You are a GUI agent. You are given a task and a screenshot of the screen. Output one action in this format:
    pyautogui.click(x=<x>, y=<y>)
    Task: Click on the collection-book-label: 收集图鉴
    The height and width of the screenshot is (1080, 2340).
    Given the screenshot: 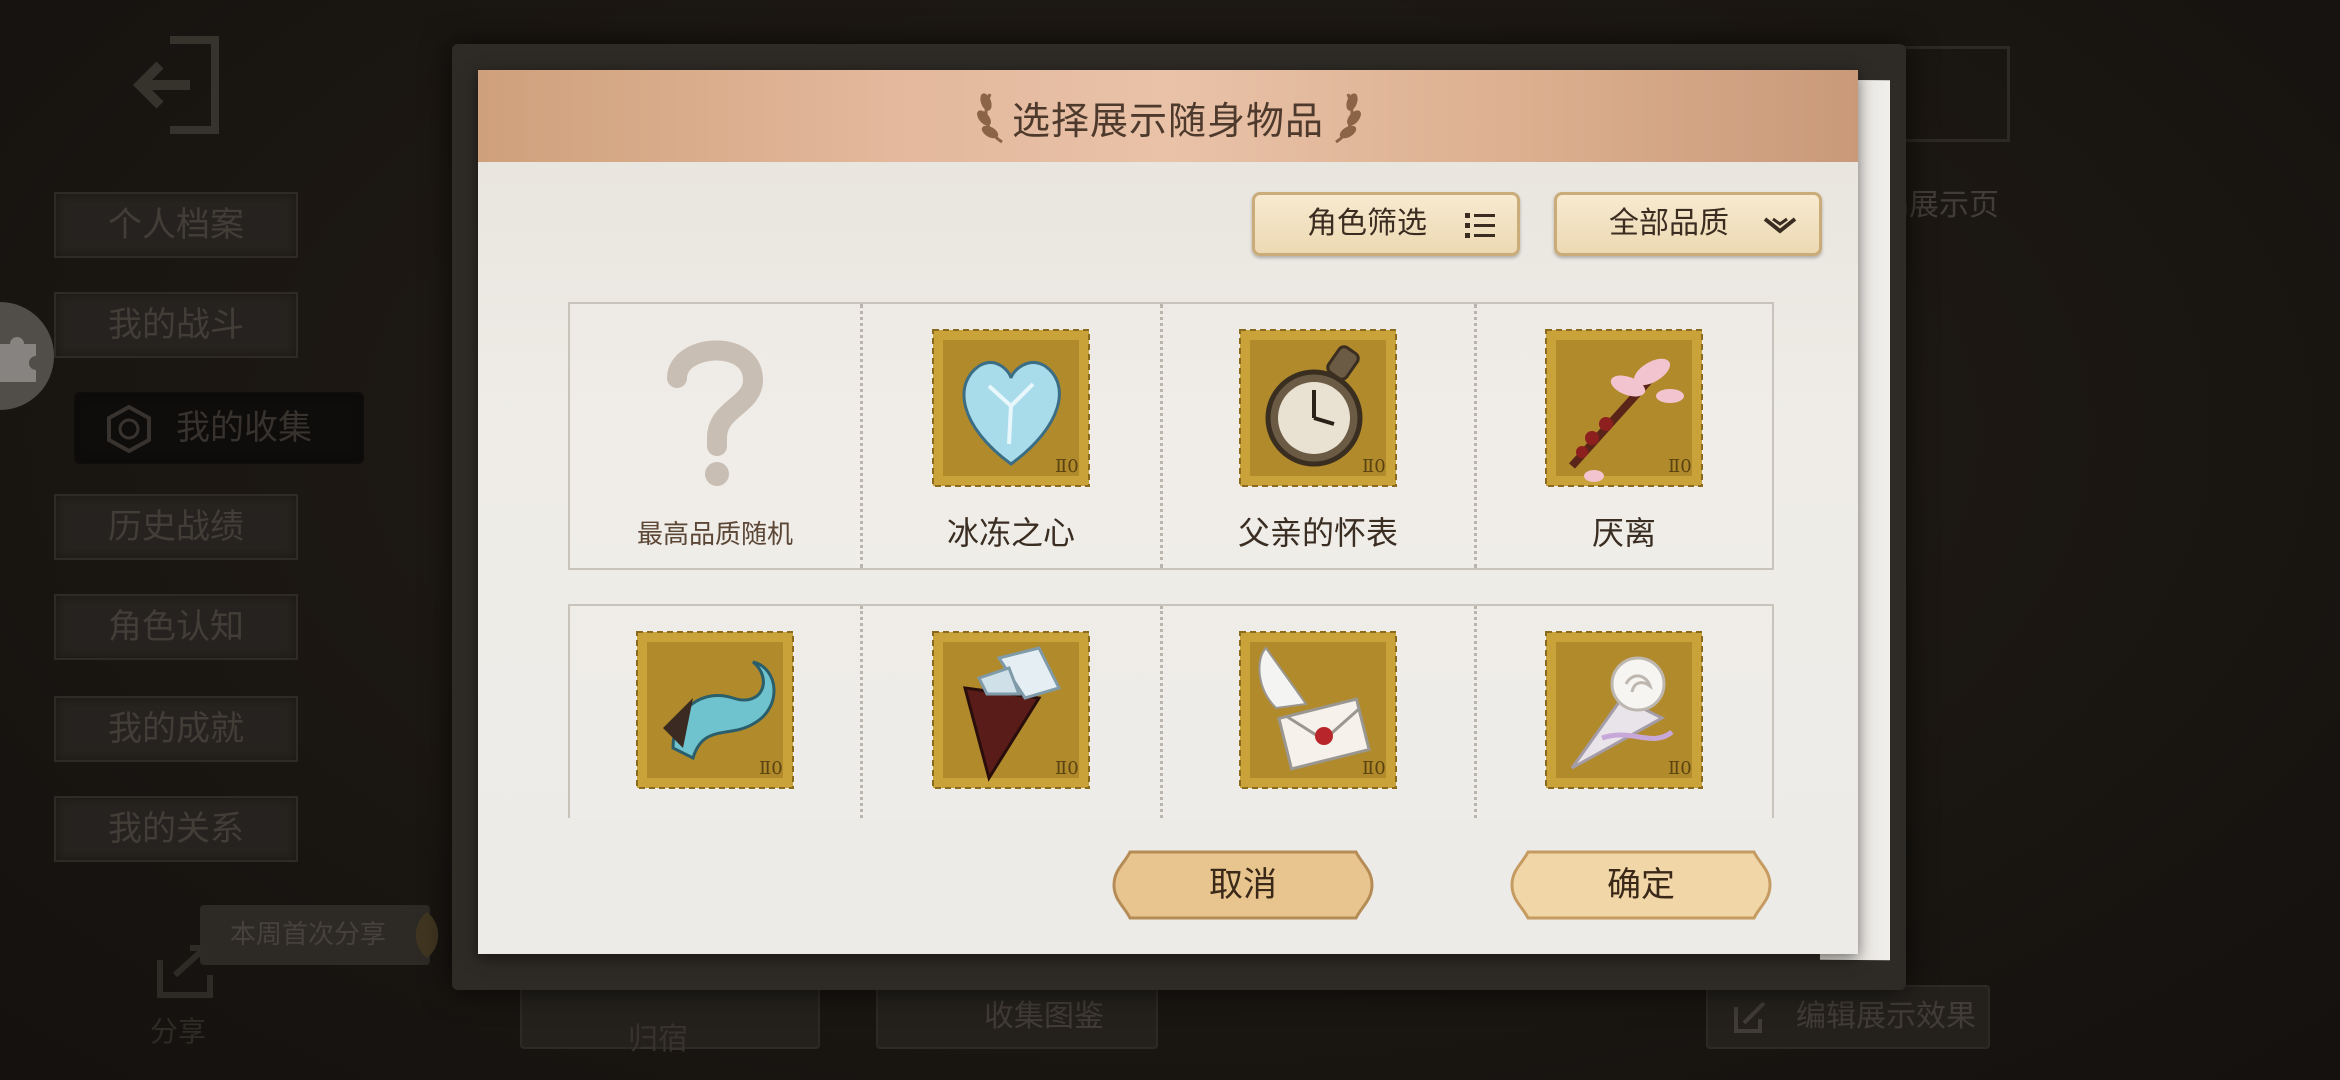 What is the action you would take?
    pyautogui.click(x=1044, y=1016)
    